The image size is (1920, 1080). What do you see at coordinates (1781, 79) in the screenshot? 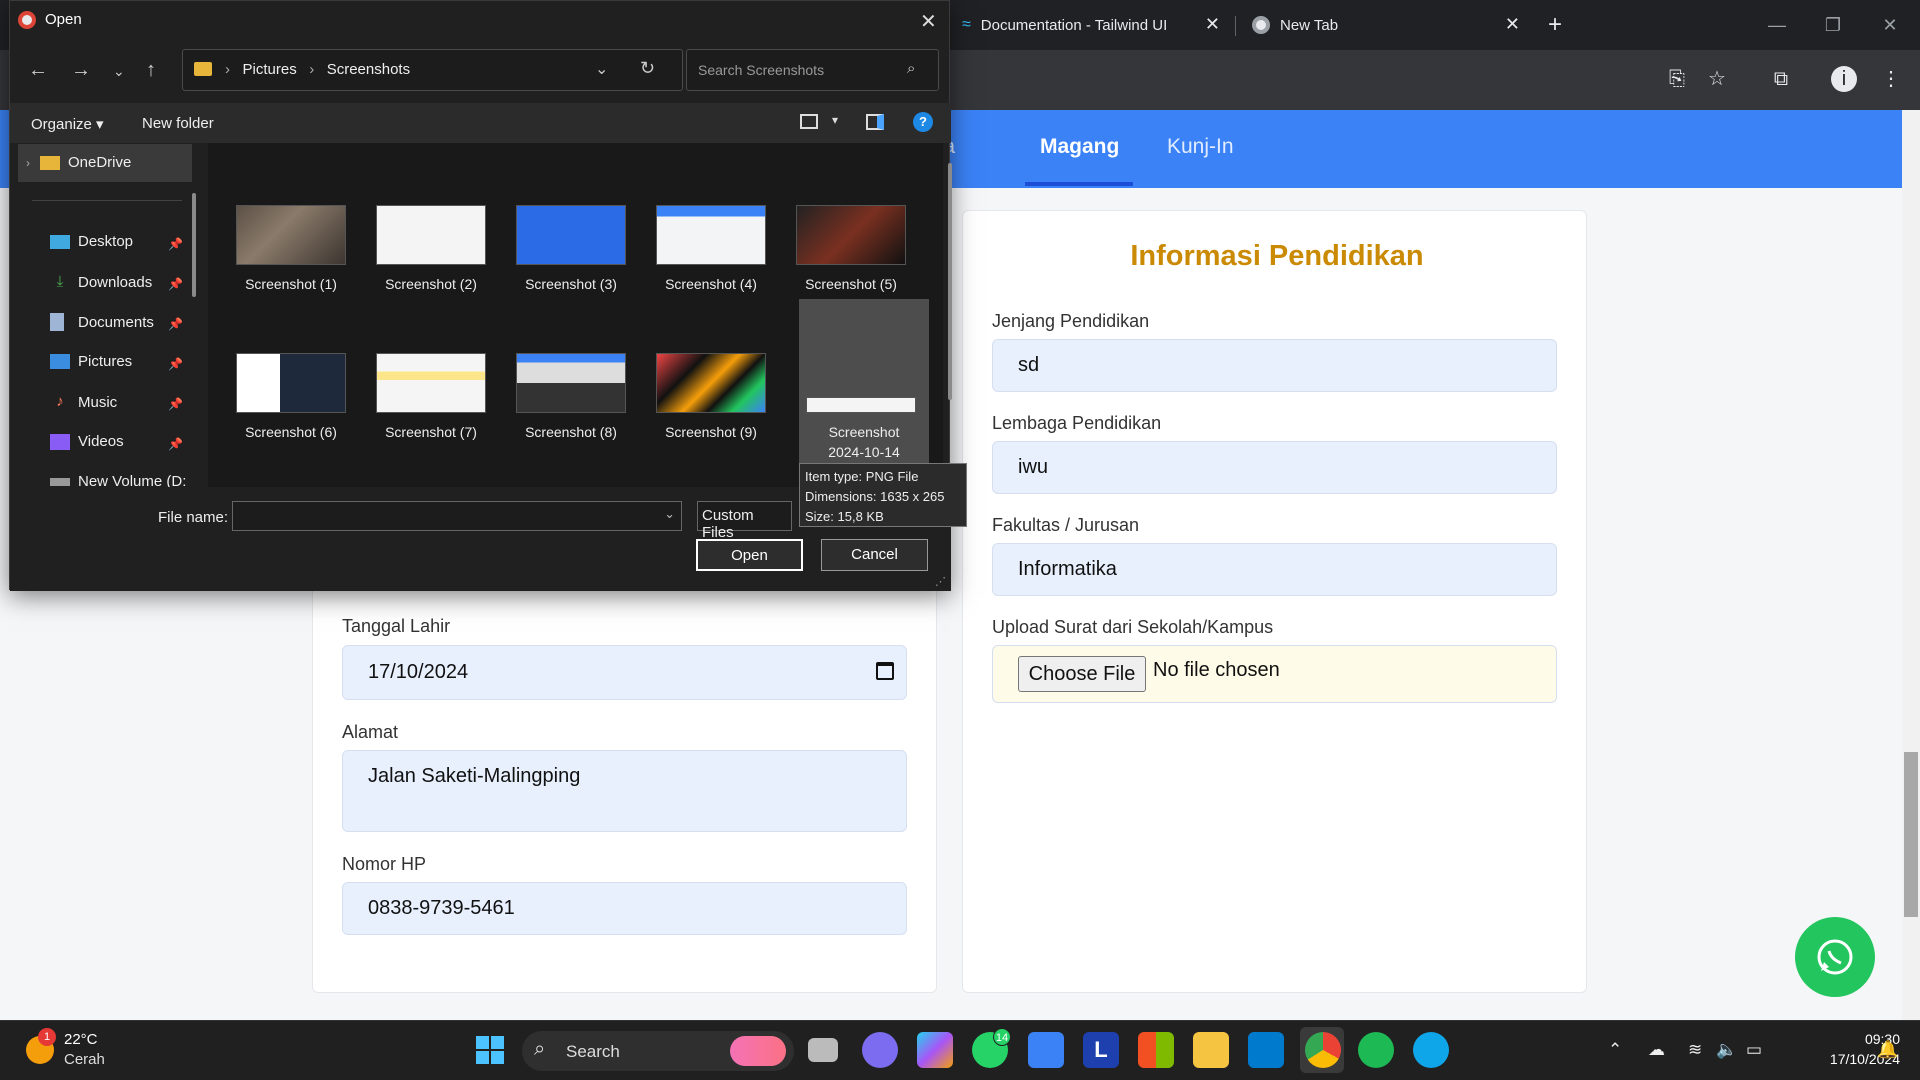
I see `extensions-icon: ⧉` at bounding box center [1781, 79].